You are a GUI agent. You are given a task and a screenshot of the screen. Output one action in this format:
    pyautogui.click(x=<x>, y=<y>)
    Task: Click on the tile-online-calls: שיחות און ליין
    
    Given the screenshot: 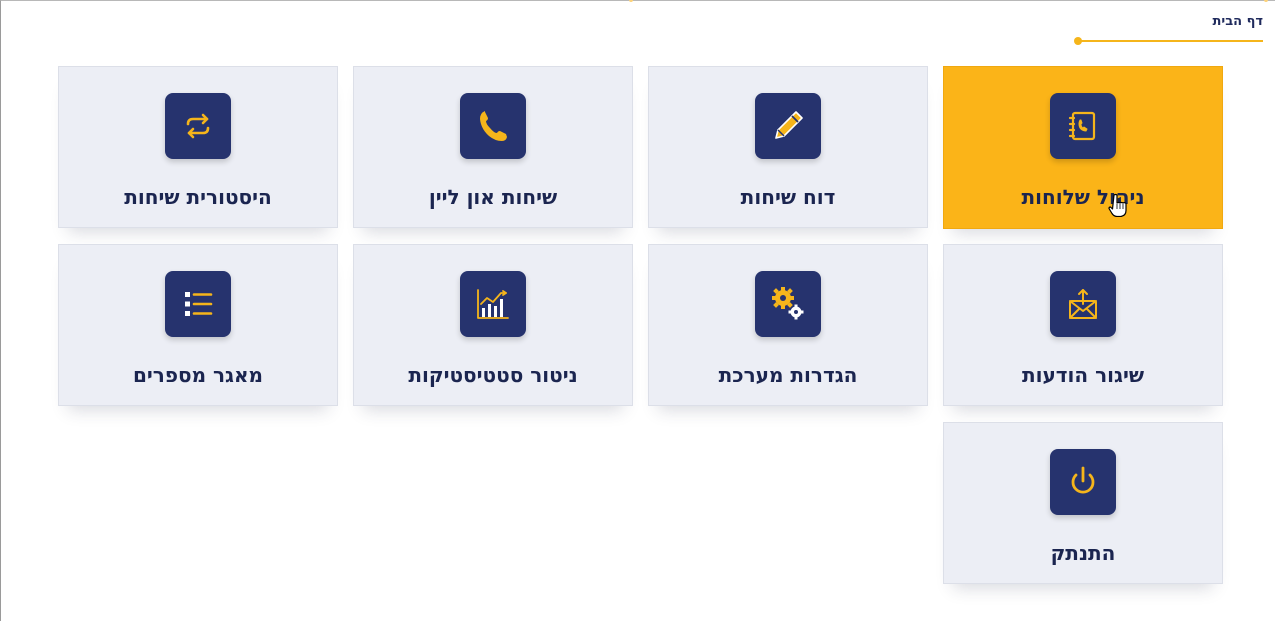 What is the action you would take?
    pyautogui.click(x=493, y=147)
    